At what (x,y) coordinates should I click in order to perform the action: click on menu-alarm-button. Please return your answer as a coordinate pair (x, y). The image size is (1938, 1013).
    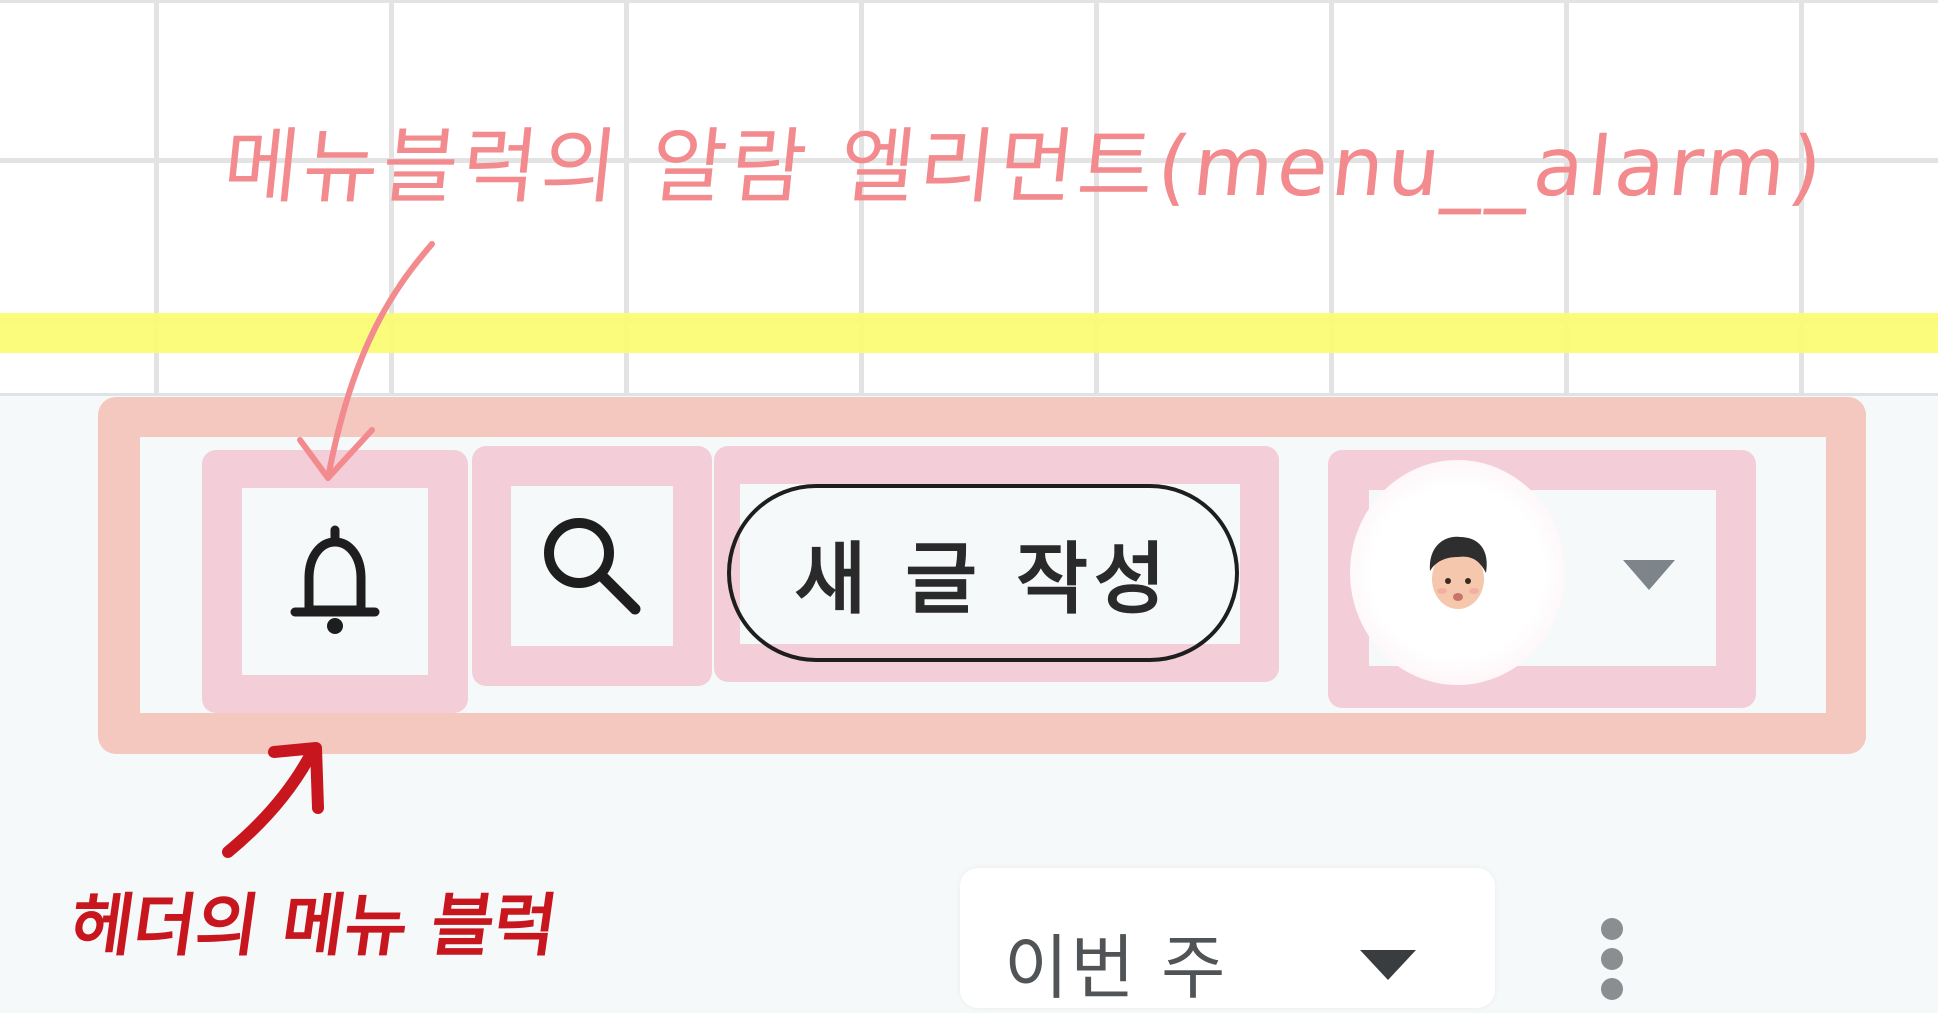
    Looking at the image, I should click on (335, 581).